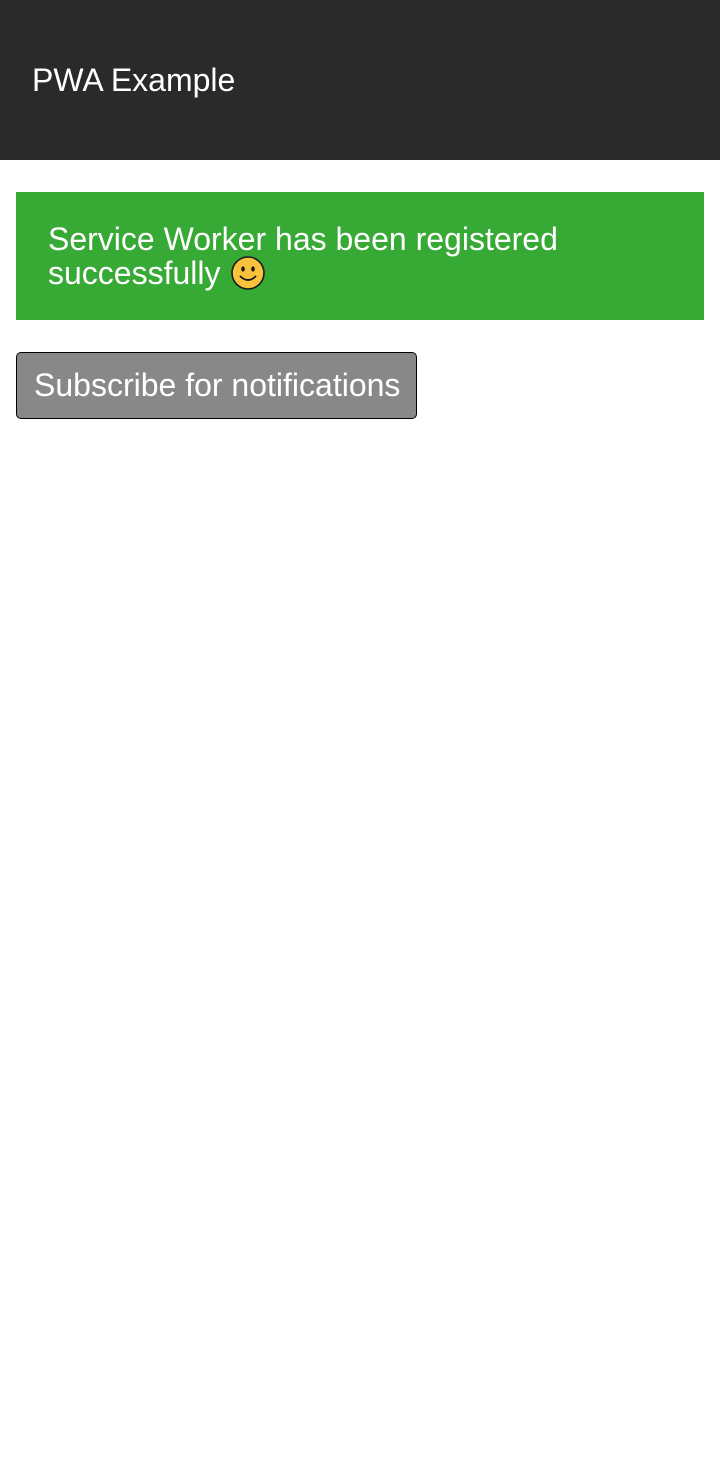 The height and width of the screenshot is (1480, 720). Describe the element at coordinates (216, 385) in the screenshot. I see `subscribe-button: Subscribe for notifications` at that location.